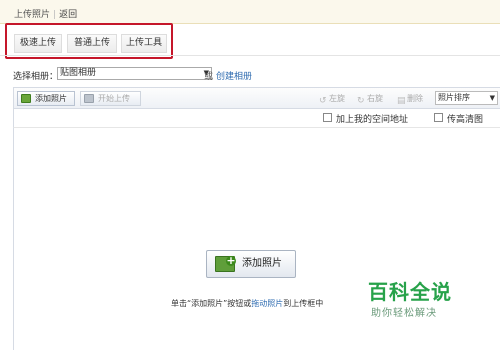  Describe the element at coordinates (78, 73) in the screenshot. I see `album-selected-value: 贴图相册` at that location.